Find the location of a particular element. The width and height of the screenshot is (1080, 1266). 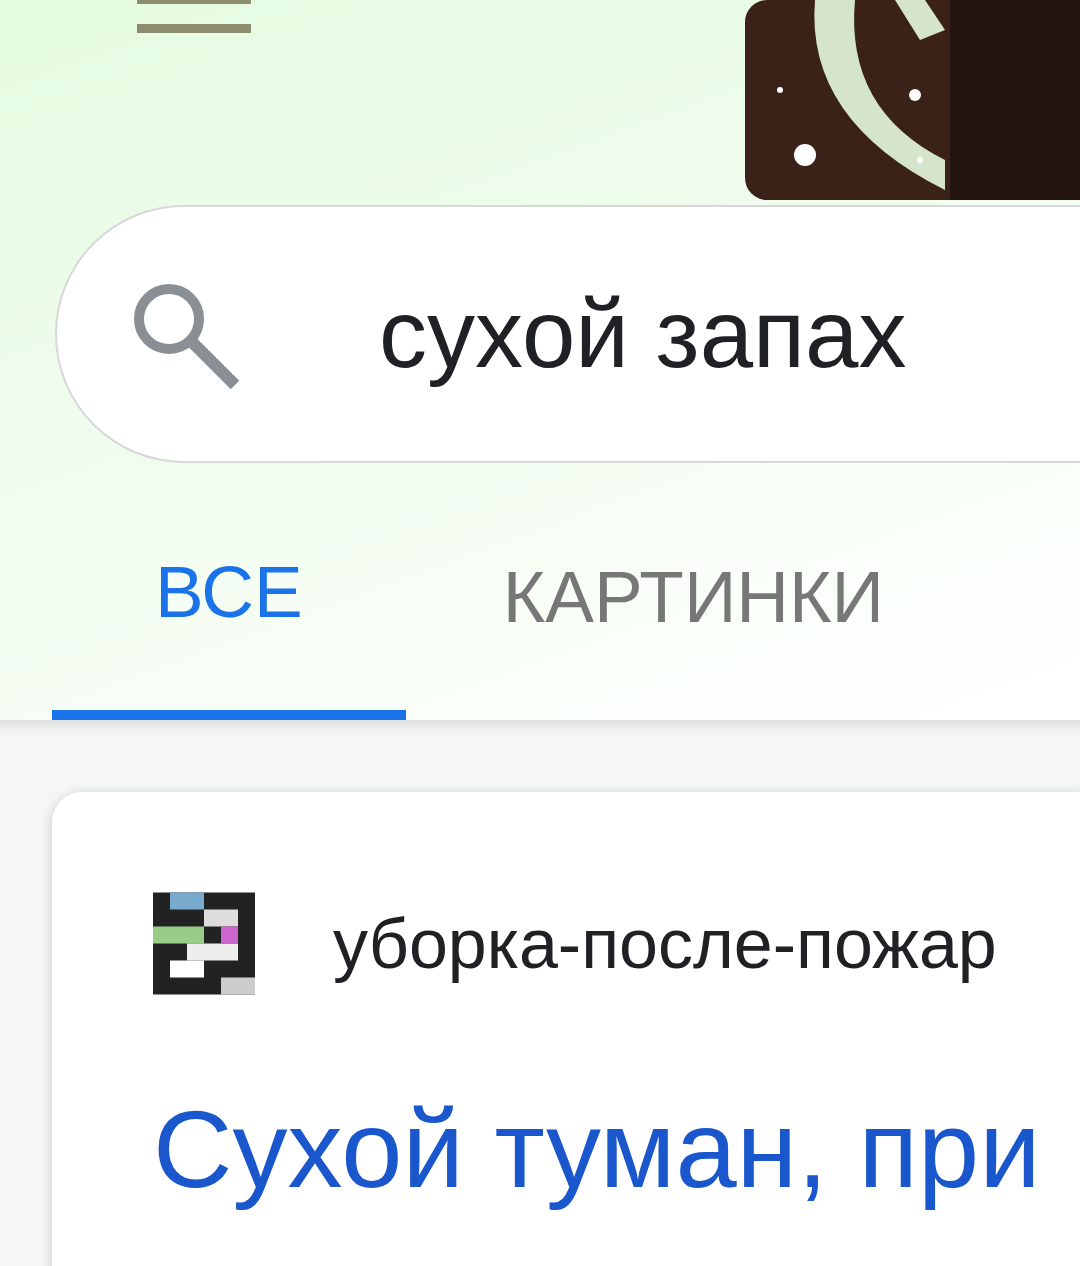

site-url: уборка-после-пожар is located at coordinates (665, 943).